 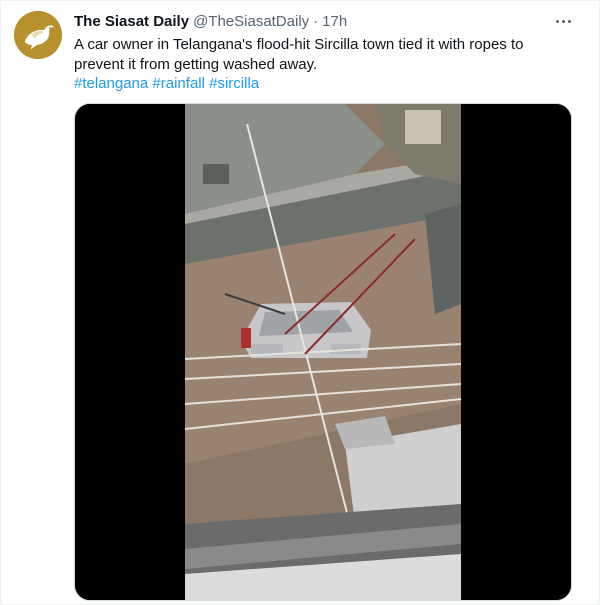 What do you see at coordinates (111, 83) in the screenshot?
I see `hashtag-telangana: #telangana` at bounding box center [111, 83].